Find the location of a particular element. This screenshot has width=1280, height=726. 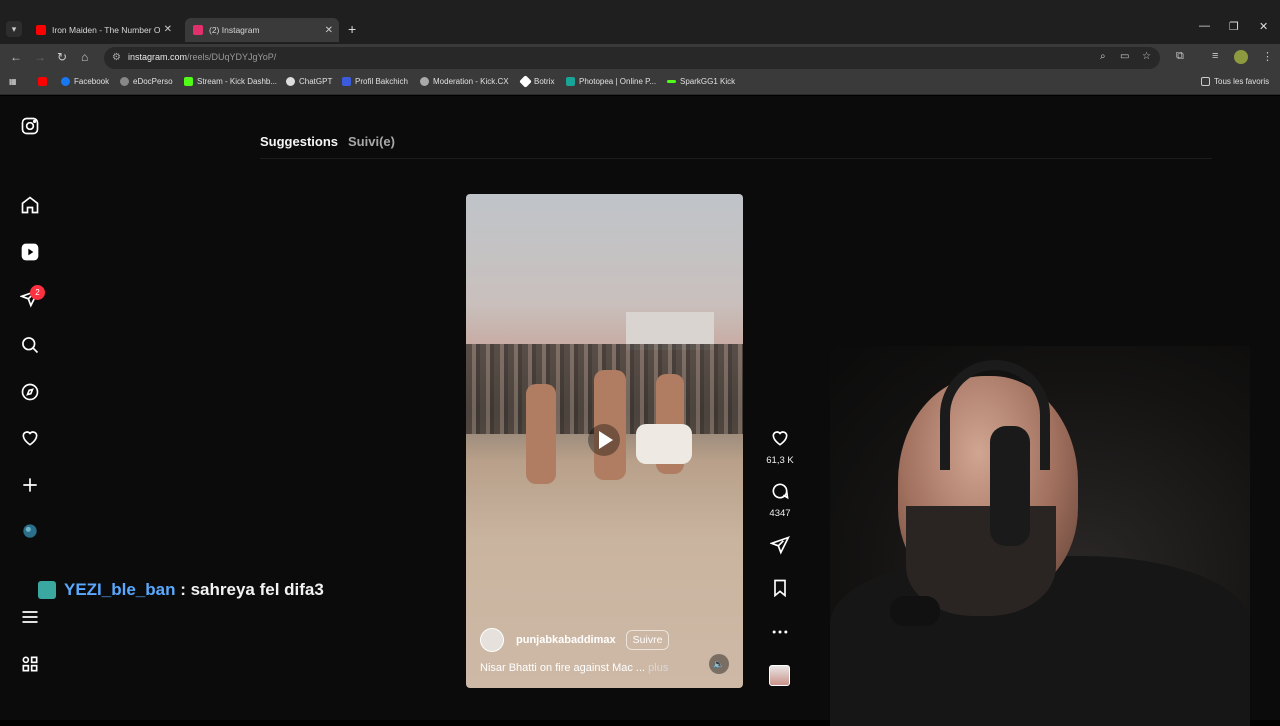

headset-mic is located at coordinates (915, 611).